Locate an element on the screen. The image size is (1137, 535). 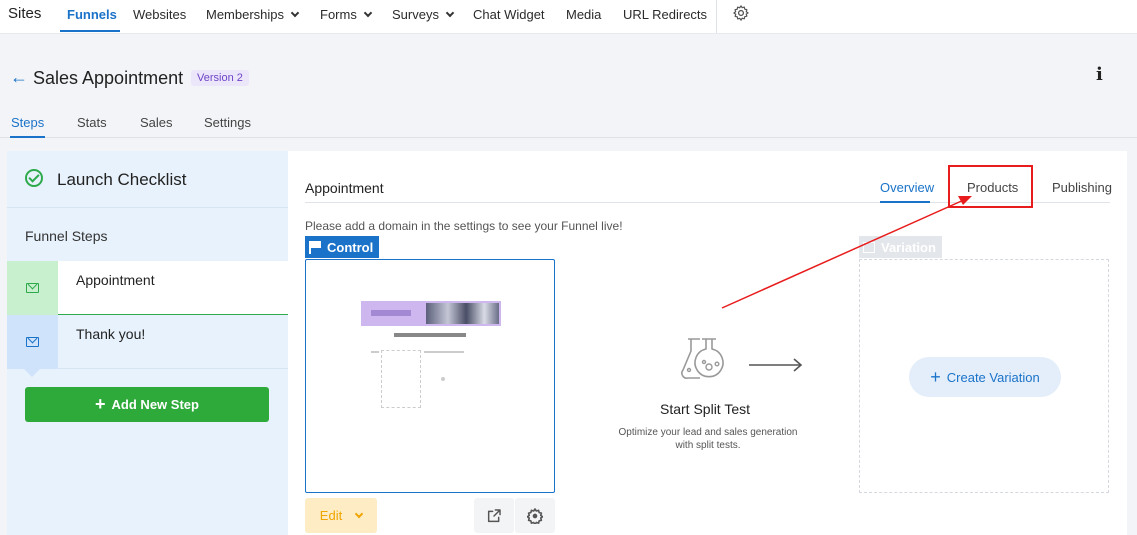
edit-label: Edit is located at coordinates (331, 515).